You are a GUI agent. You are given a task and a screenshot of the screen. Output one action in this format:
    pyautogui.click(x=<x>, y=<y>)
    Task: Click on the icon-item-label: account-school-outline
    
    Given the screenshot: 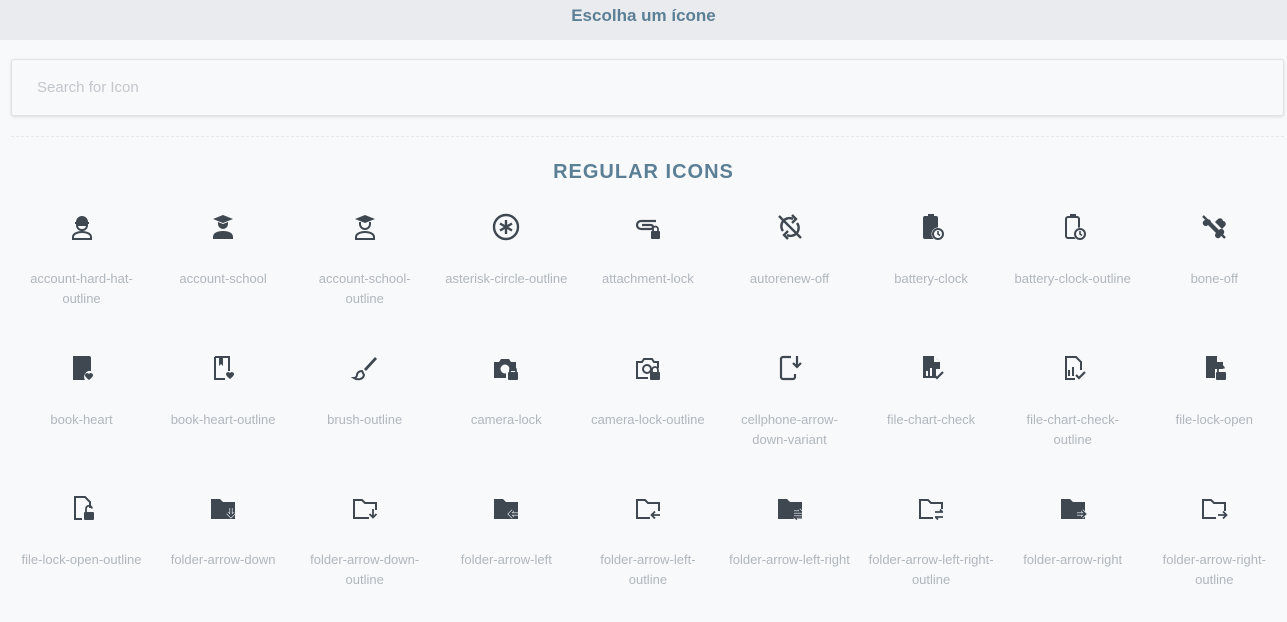 What is the action you would take?
    pyautogui.click(x=364, y=288)
    